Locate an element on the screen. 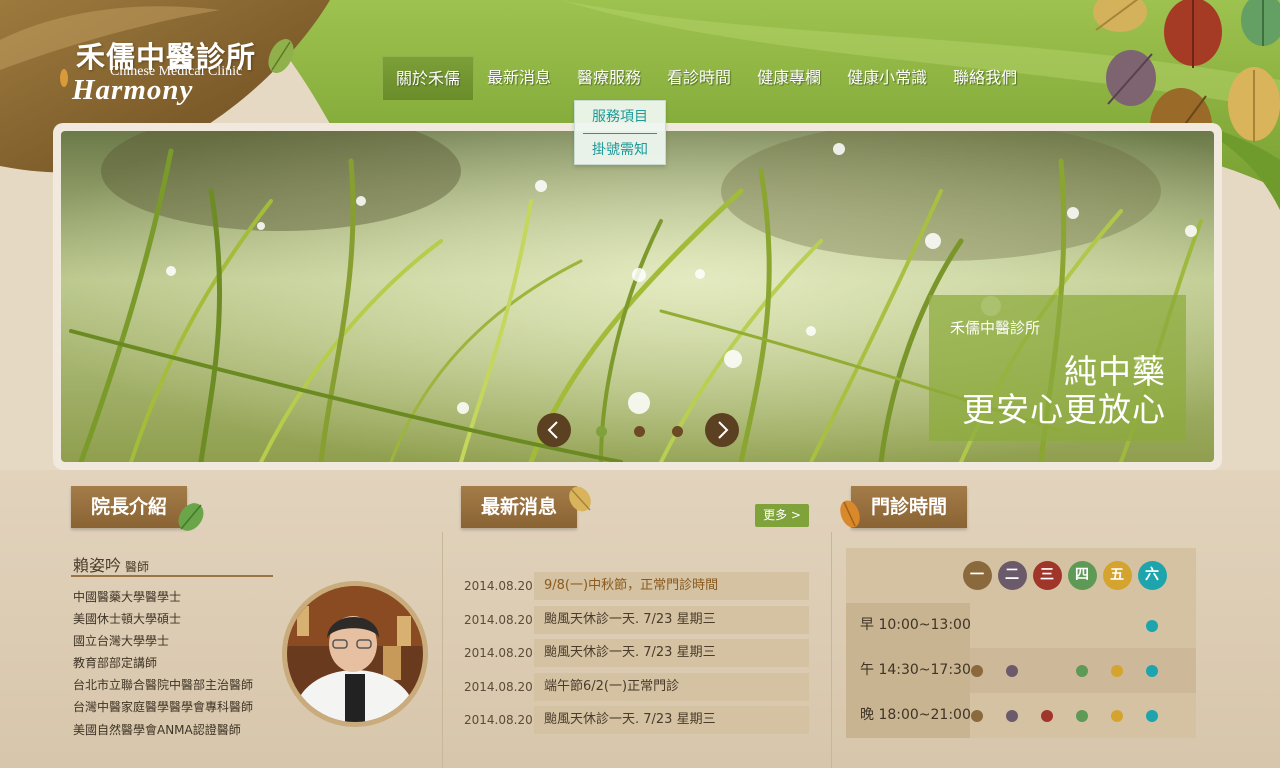 The image size is (1280, 768). schedule-slot-label: 晚 18:00~21:00 is located at coordinates (908, 715).